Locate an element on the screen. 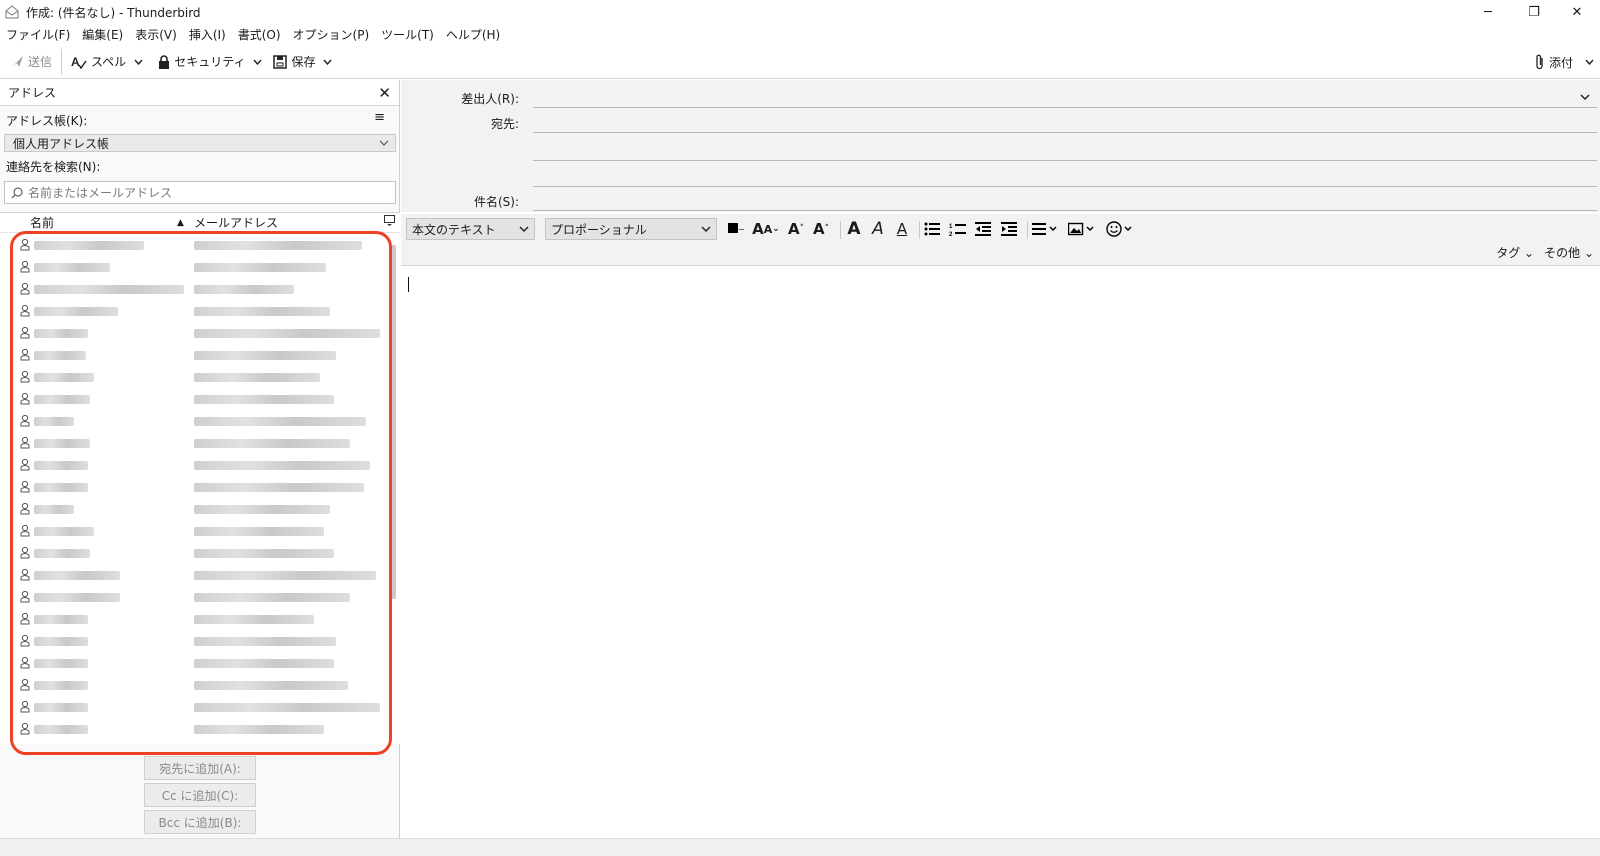 The height and width of the screenshot is (856, 1600). contact-list-scrollbar is located at coordinates (393, 422).